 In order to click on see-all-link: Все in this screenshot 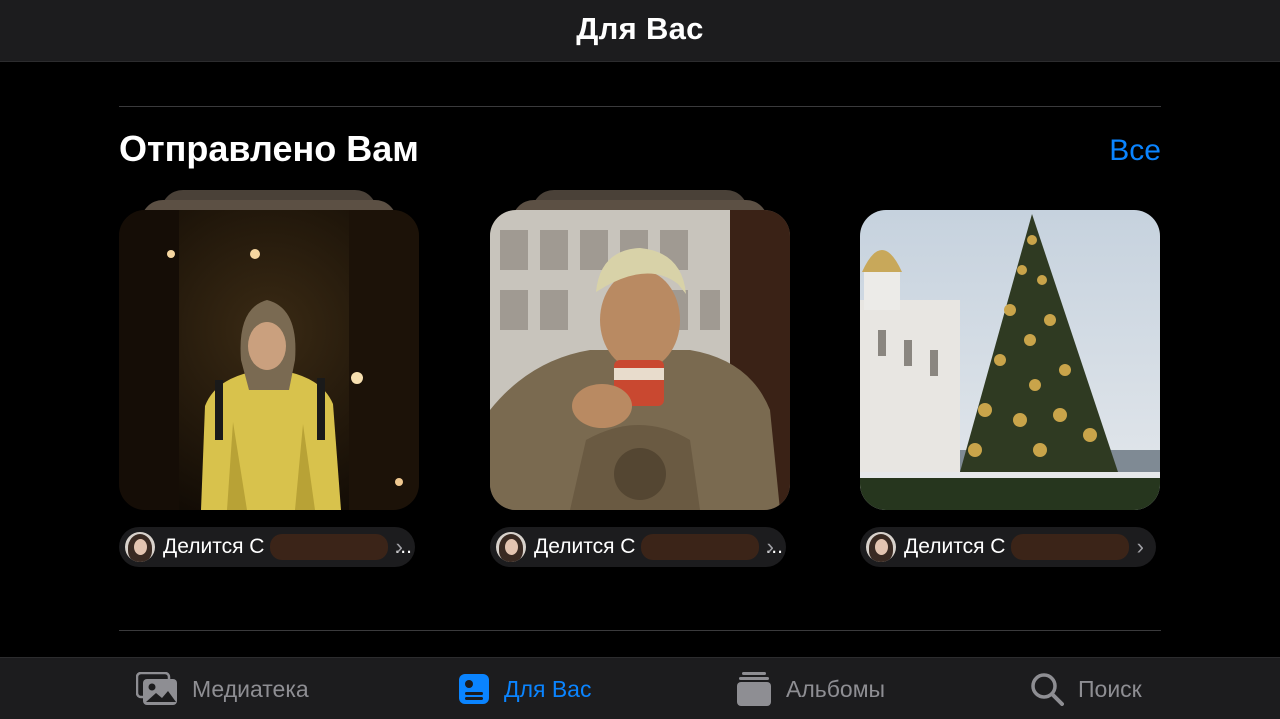, I will do `click(1135, 151)`.